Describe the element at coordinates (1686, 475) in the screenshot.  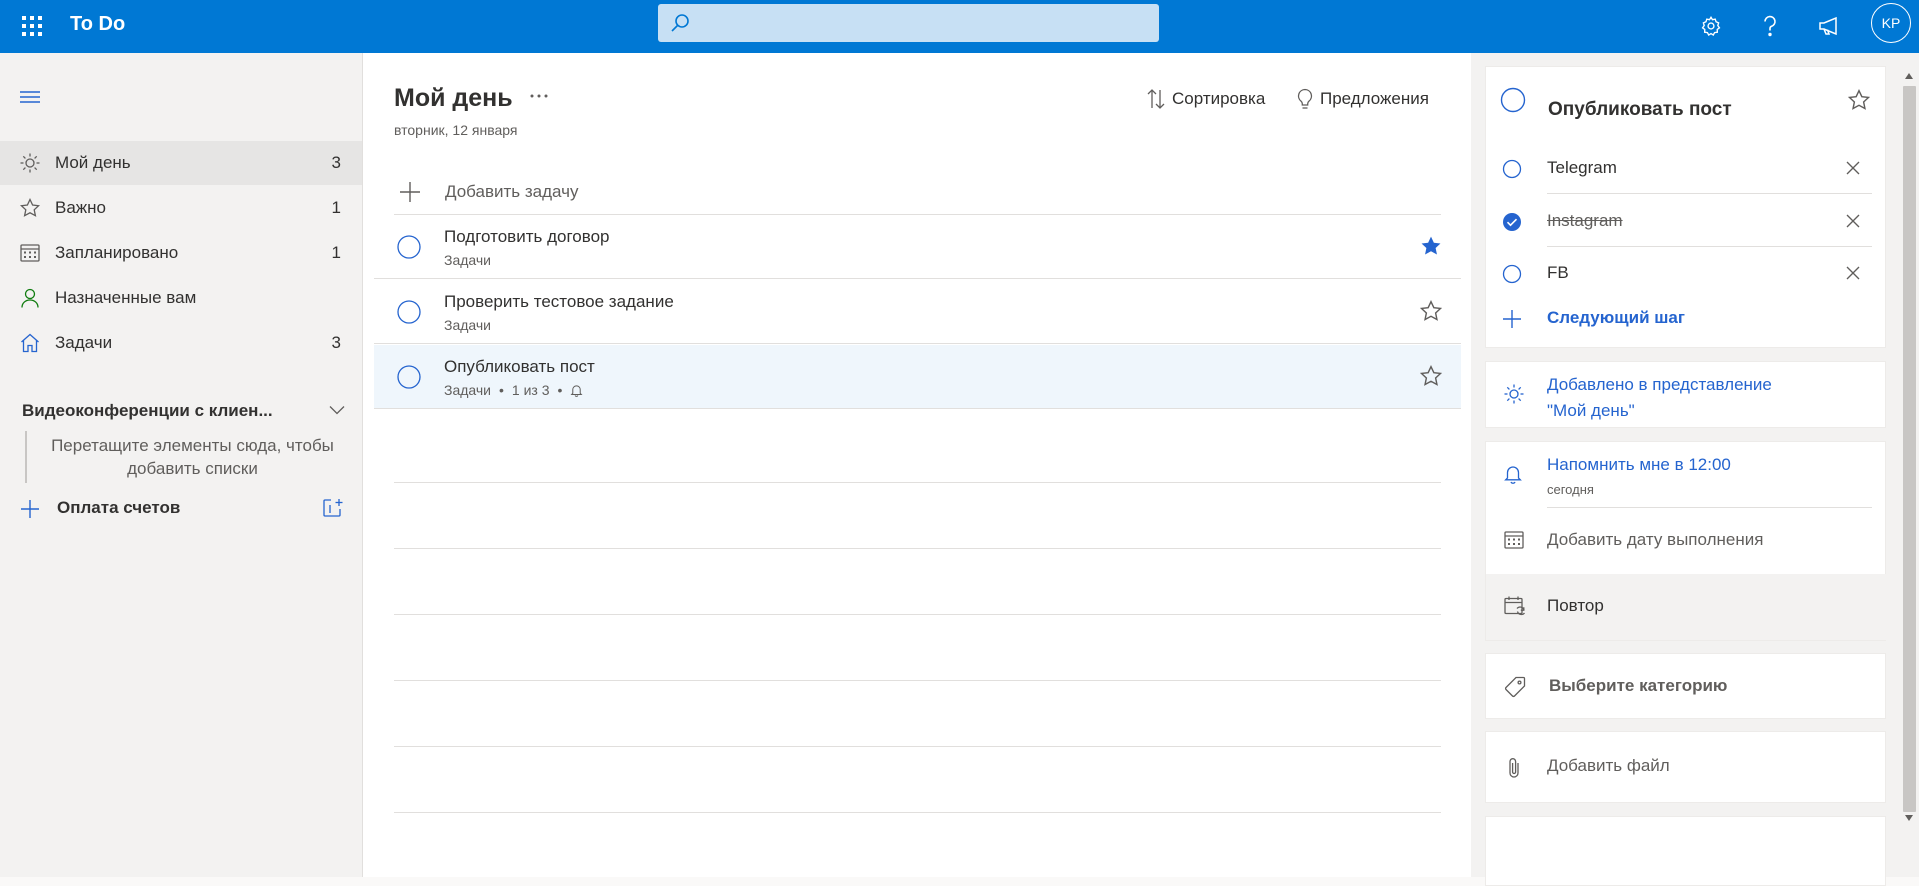
I see `reminder-row: Напомнить мне в 12:00 сегодня` at that location.